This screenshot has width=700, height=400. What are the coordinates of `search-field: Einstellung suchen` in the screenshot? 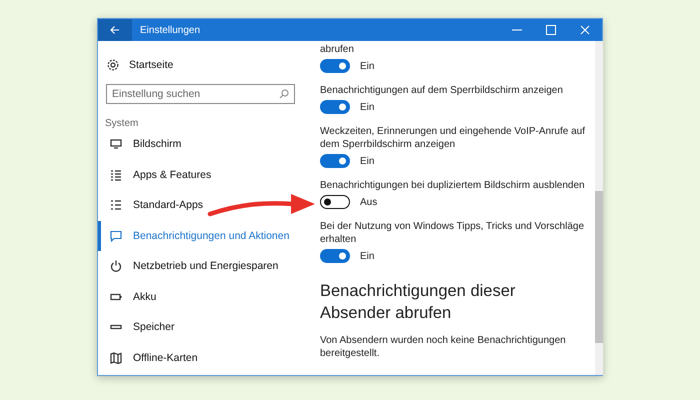 It's located at (200, 94).